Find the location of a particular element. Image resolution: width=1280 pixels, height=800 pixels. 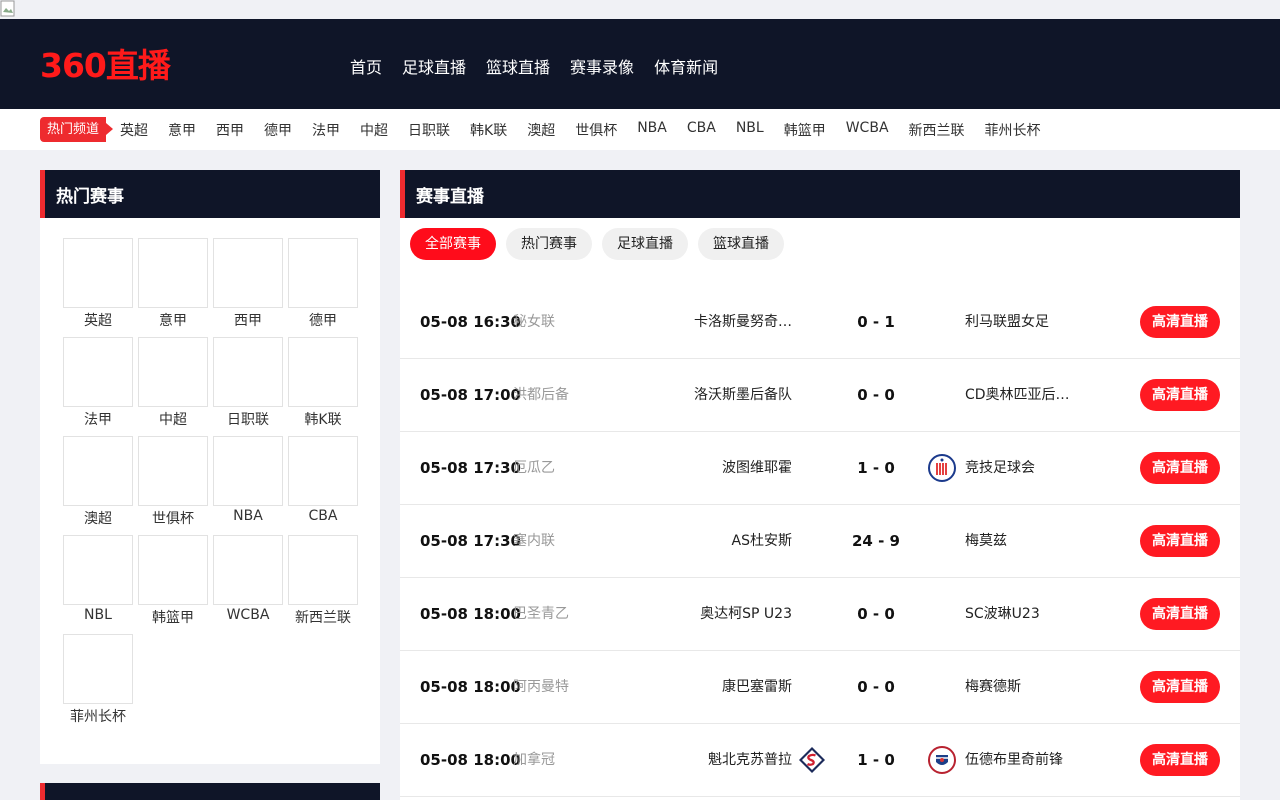

match-time: 05-08 17:30 is located at coordinates (470, 541).